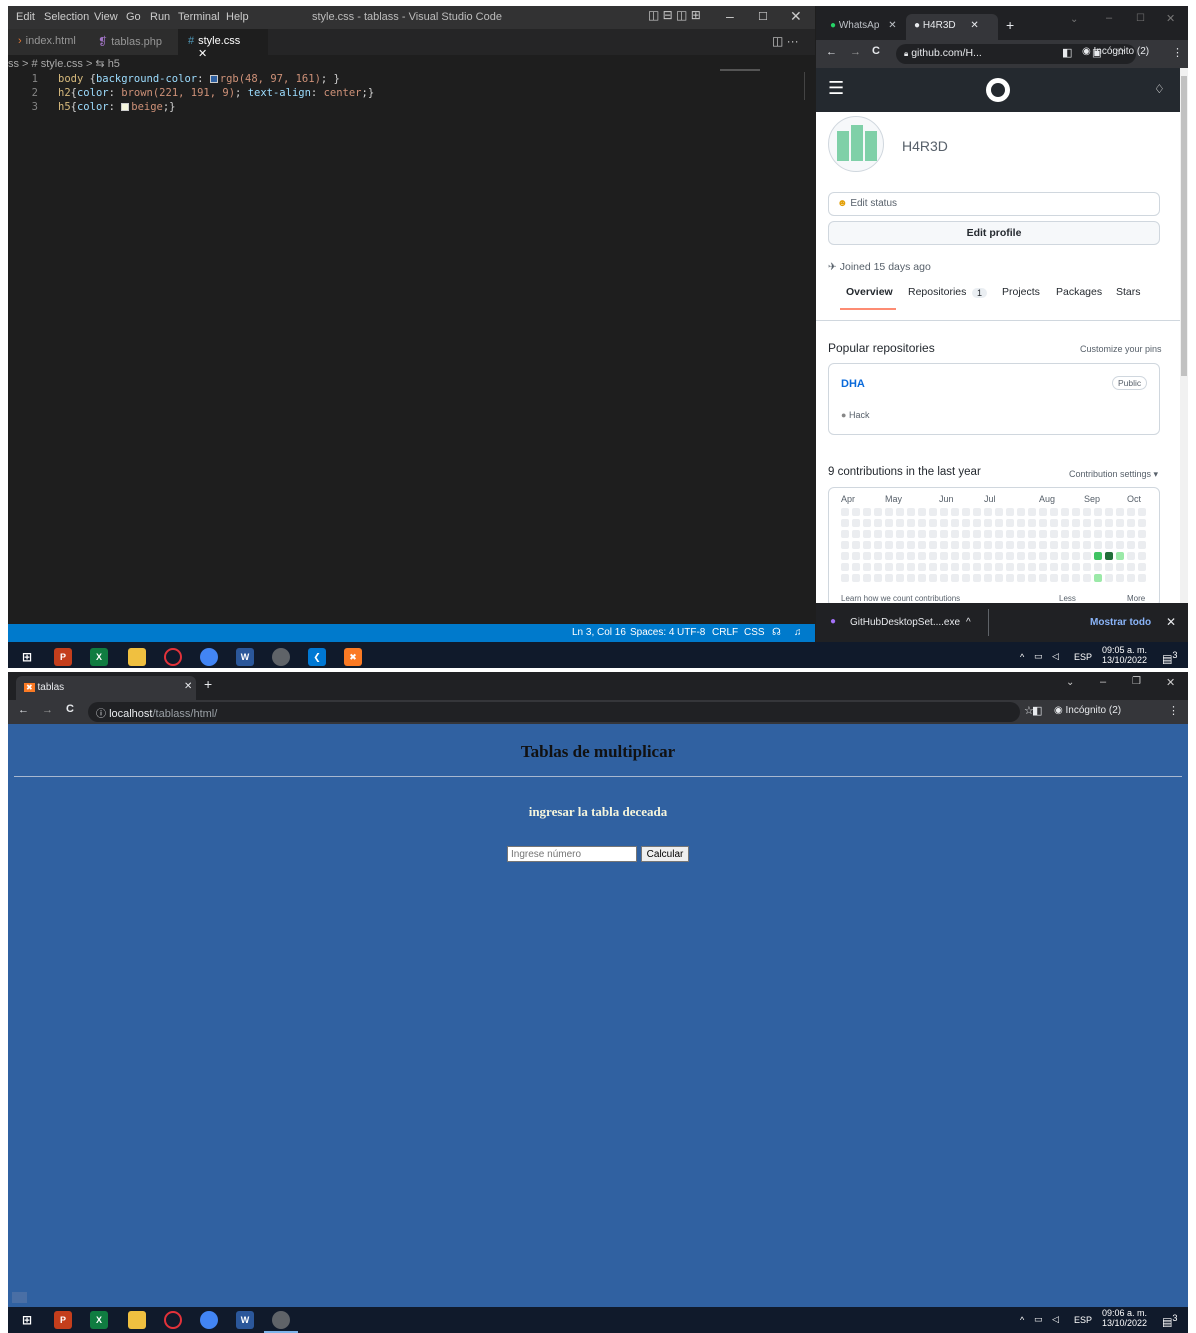 The width and height of the screenshot is (1196, 1333). I want to click on status-cursor-position: Ln 3, Col 16, so click(599, 632).